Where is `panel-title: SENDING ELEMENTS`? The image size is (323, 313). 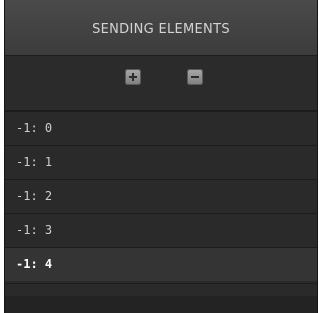
panel-title: SENDING ELEMENTS is located at coordinates (161, 29).